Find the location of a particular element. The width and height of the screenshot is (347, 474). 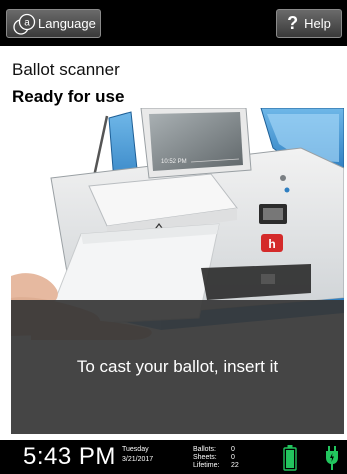

status-heading: Ready for use is located at coordinates (68, 96).